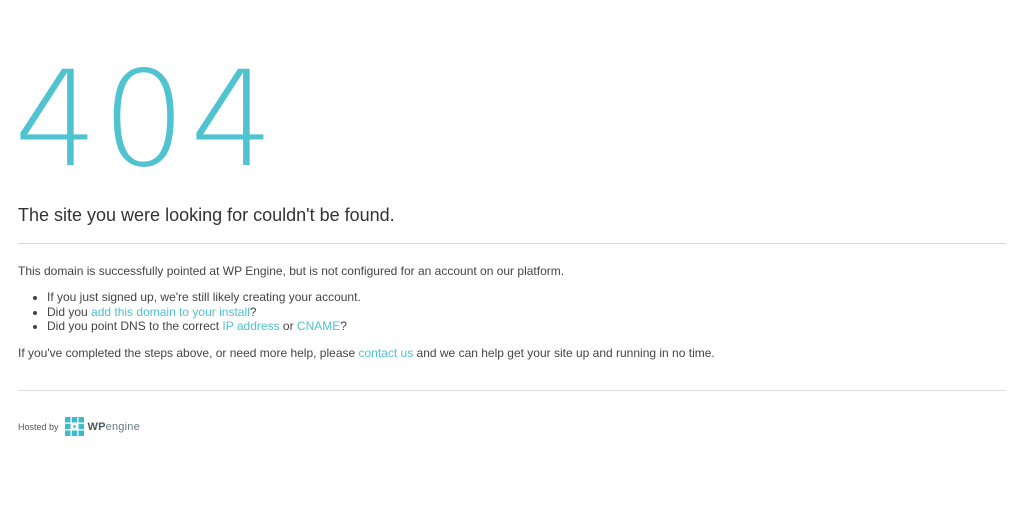  I want to click on wpengine-logo-link: WPengine, so click(102, 426).